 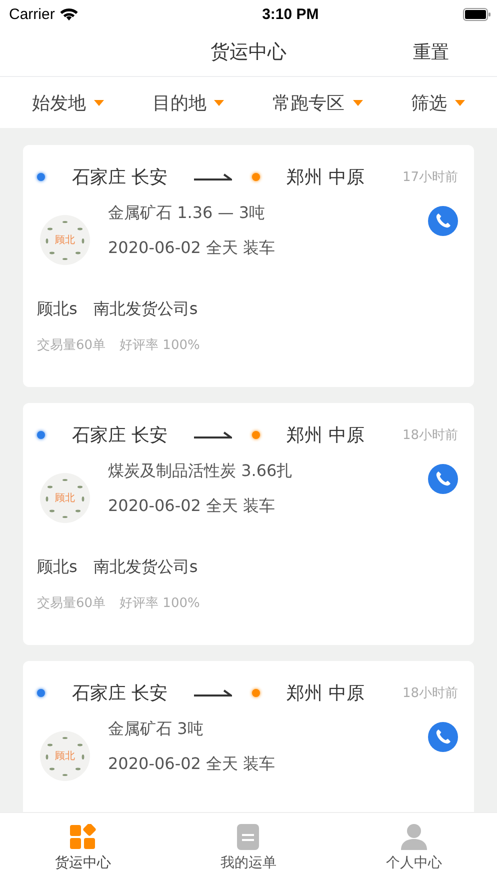 I want to click on filter-dropdown: 目的地, so click(x=188, y=102).